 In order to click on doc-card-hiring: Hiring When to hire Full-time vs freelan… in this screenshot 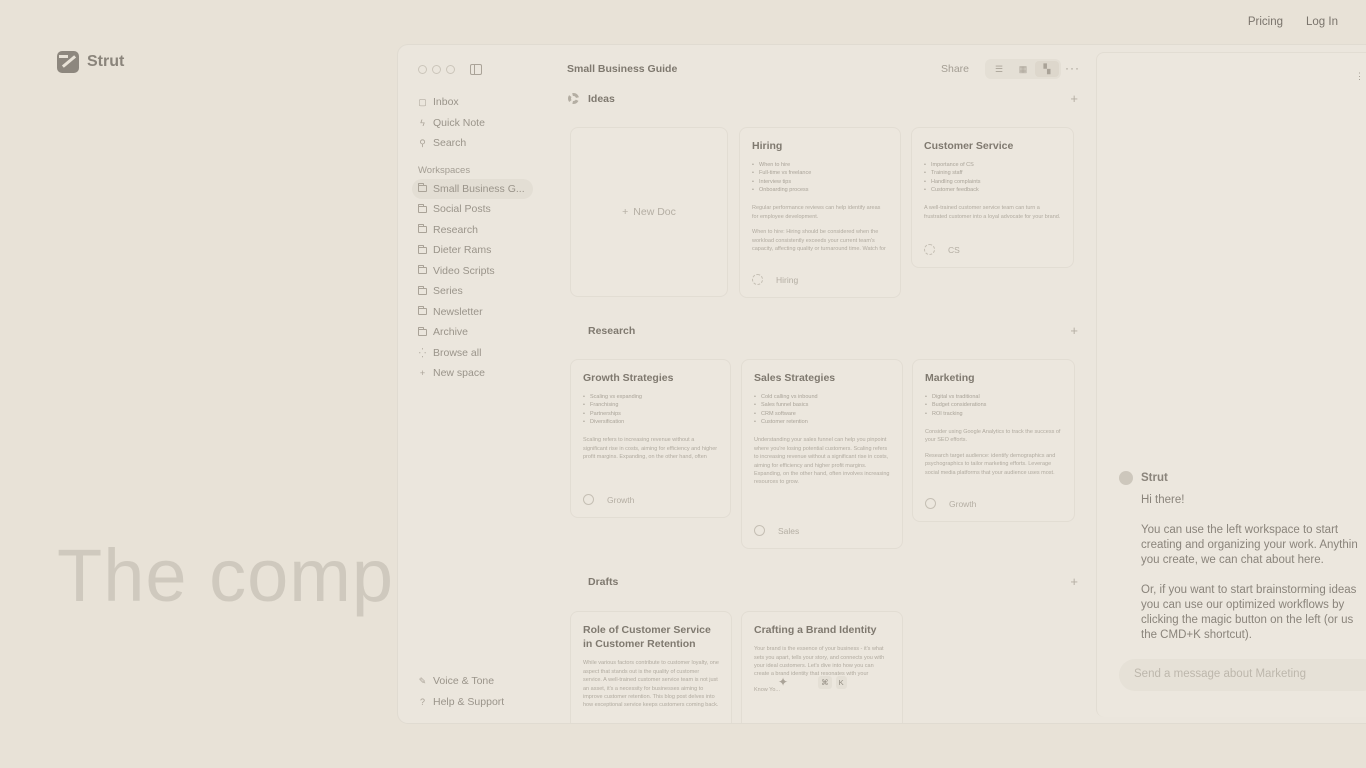, I will do `click(820, 212)`.